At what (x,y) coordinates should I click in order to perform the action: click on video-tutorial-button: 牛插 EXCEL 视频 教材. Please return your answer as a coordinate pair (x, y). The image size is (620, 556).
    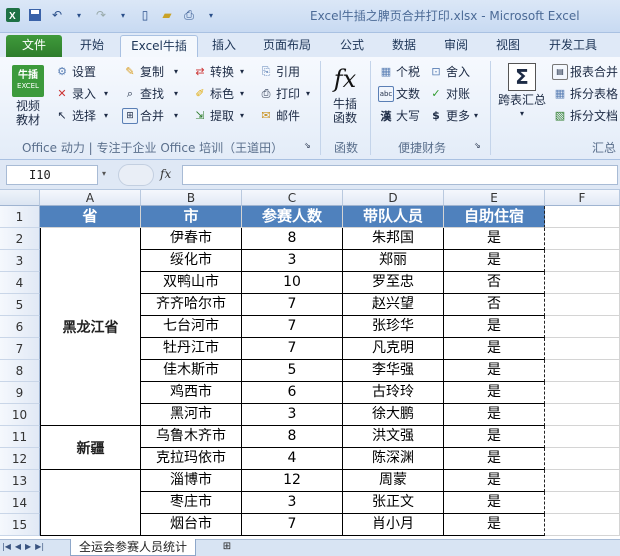
    Looking at the image, I should click on (28, 96).